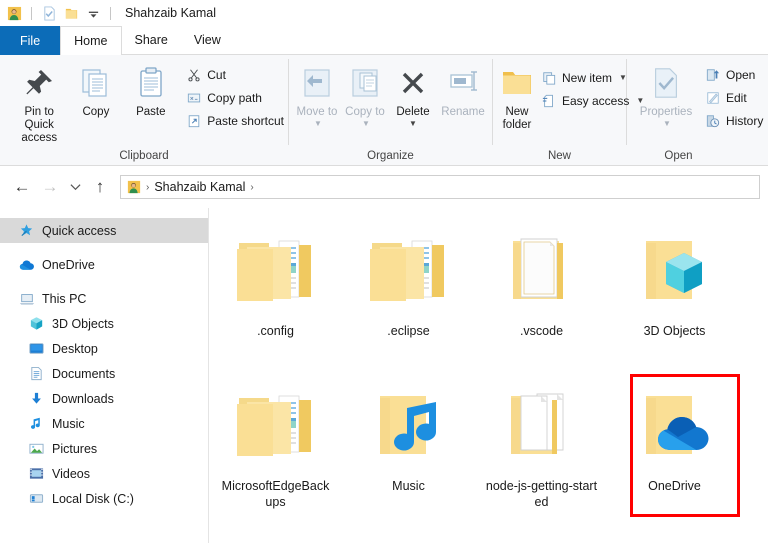  Describe the element at coordinates (75, 348) in the screenshot. I see `sidebar-item-label: Desktop` at that location.